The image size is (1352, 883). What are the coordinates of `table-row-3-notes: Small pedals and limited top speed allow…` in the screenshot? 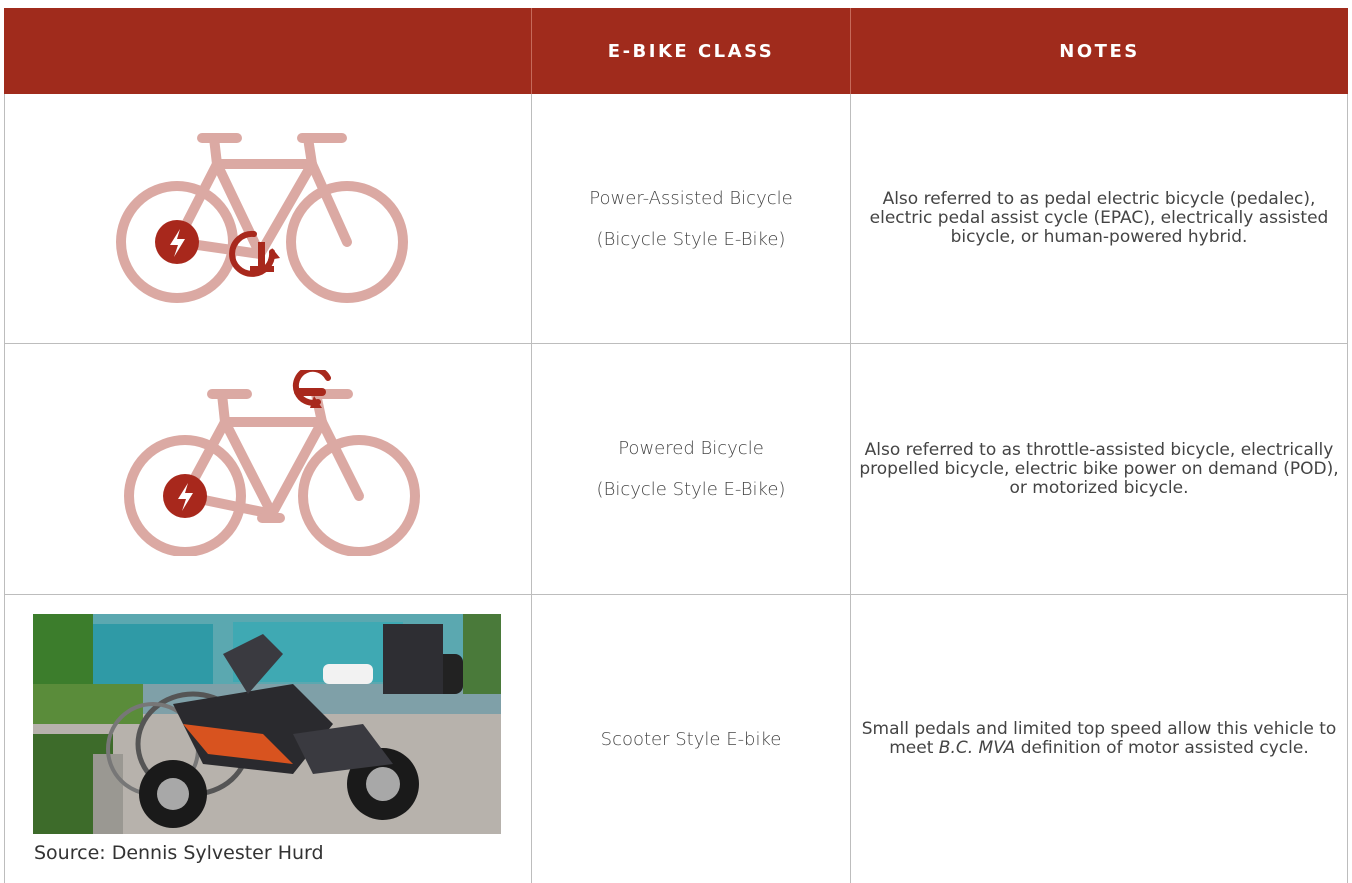 It's located at (1099, 739).